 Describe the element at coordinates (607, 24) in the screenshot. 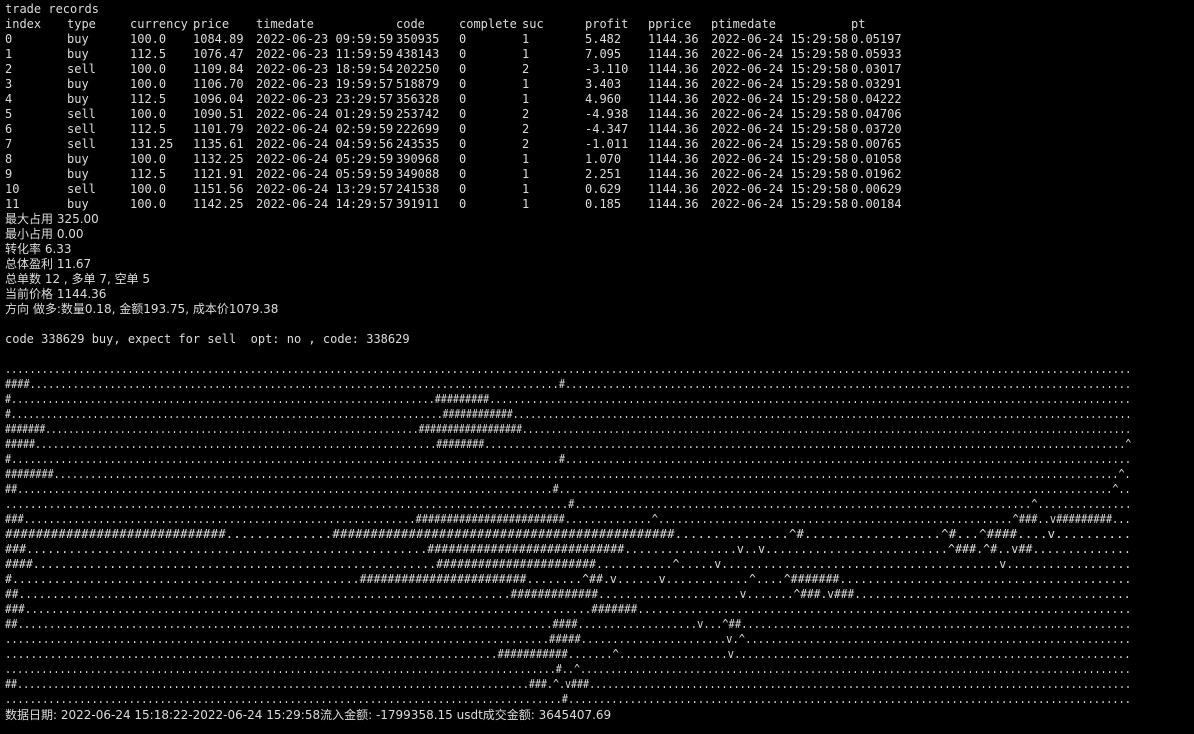

I see `column-header: profit` at that location.